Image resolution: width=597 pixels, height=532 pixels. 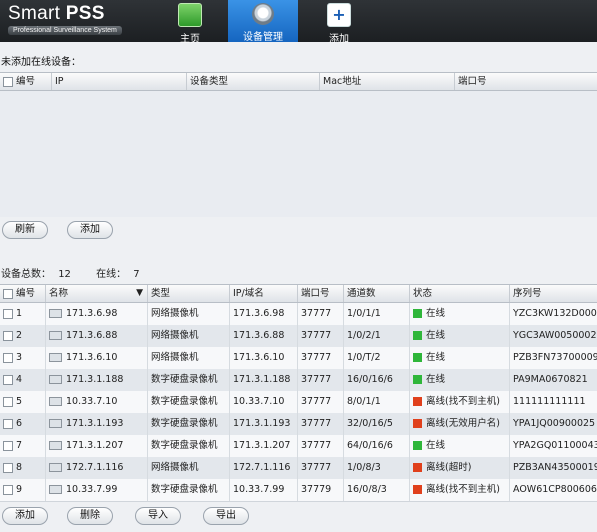 I want to click on row-type-text: 网络摄像机, so click(x=175, y=335).